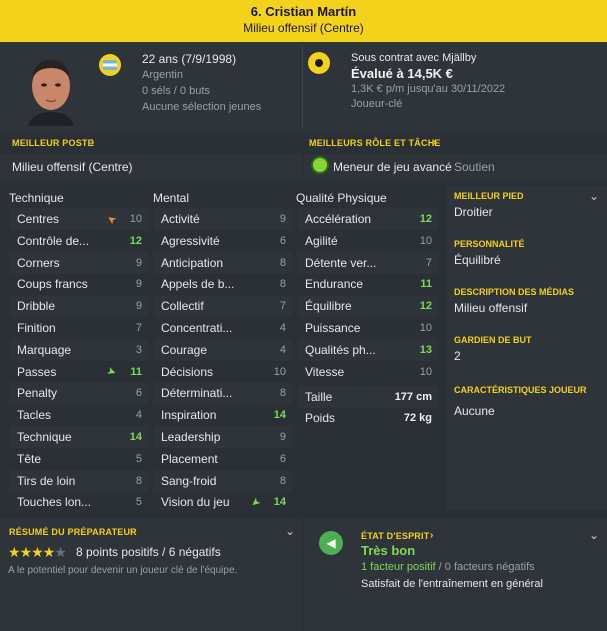  What do you see at coordinates (368, 328) in the screenshot?
I see `attribute-row: Puissance 10` at bounding box center [368, 328].